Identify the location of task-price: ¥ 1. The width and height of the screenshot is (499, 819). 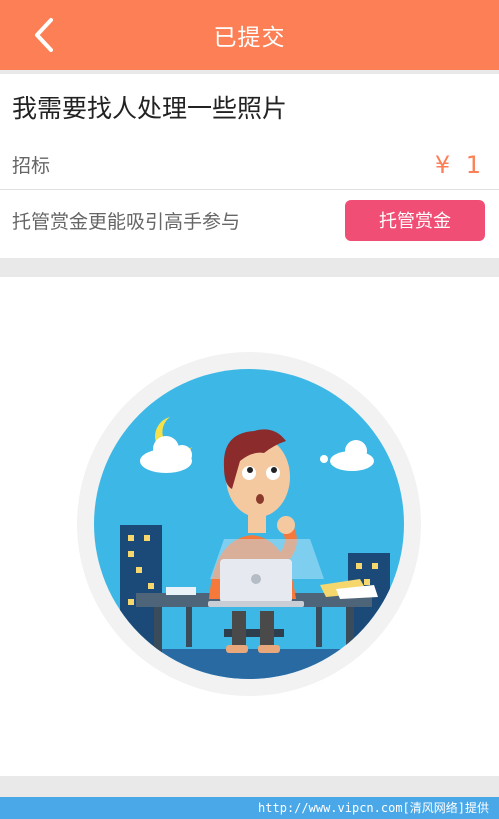
(459, 164).